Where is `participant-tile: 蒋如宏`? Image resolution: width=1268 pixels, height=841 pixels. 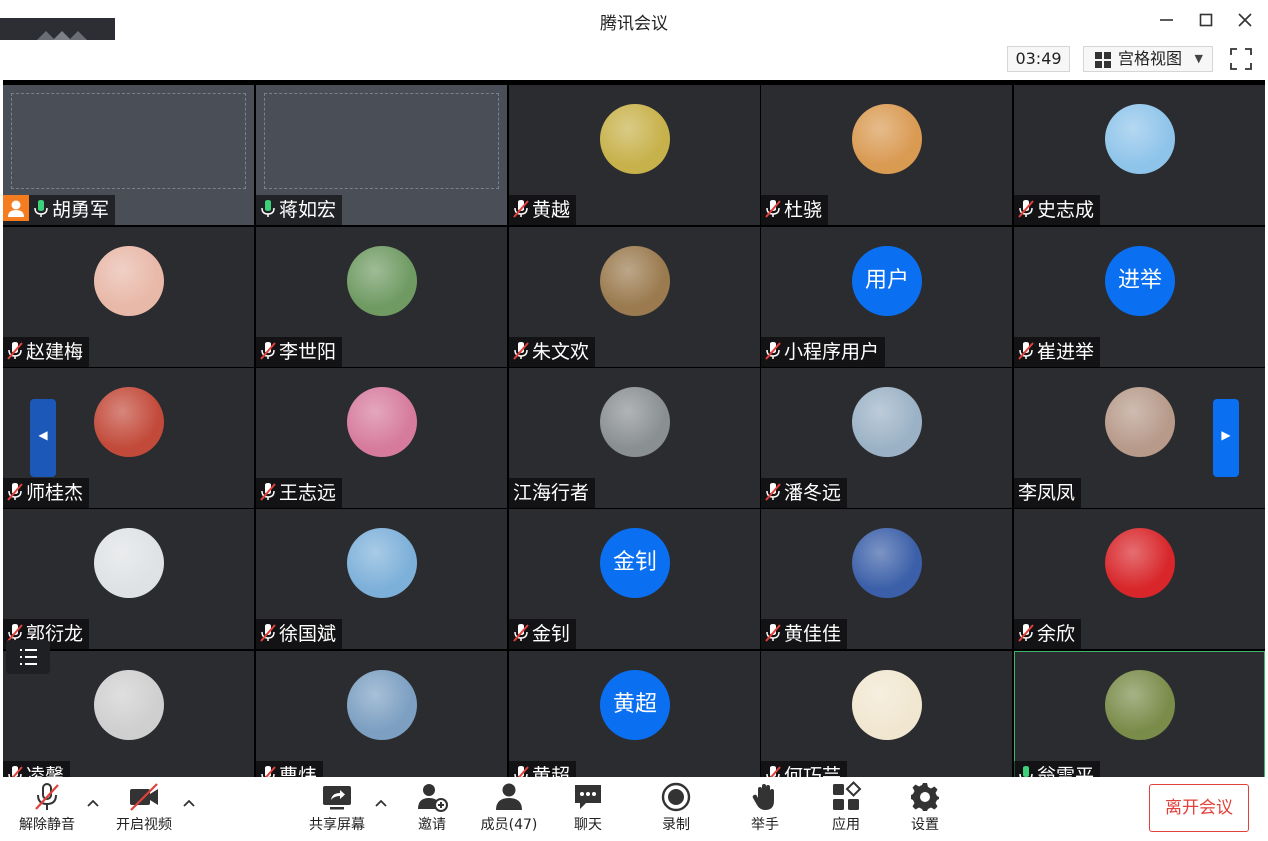 participant-tile: 蒋如宏 is located at coordinates (381, 155).